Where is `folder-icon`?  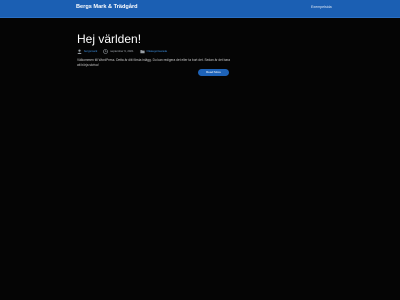 folder-icon is located at coordinates (142, 51).